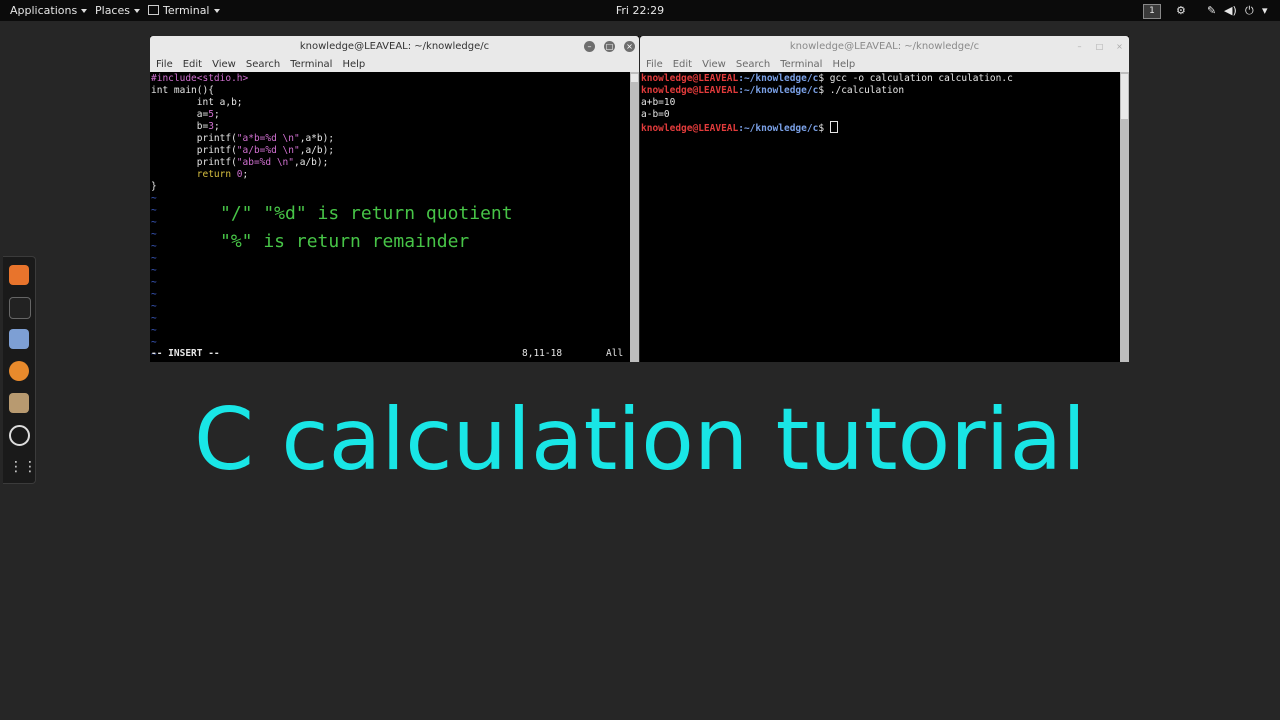 The width and height of the screenshot is (1280, 720). I want to click on code-line: int a,b;, so click(197, 103).